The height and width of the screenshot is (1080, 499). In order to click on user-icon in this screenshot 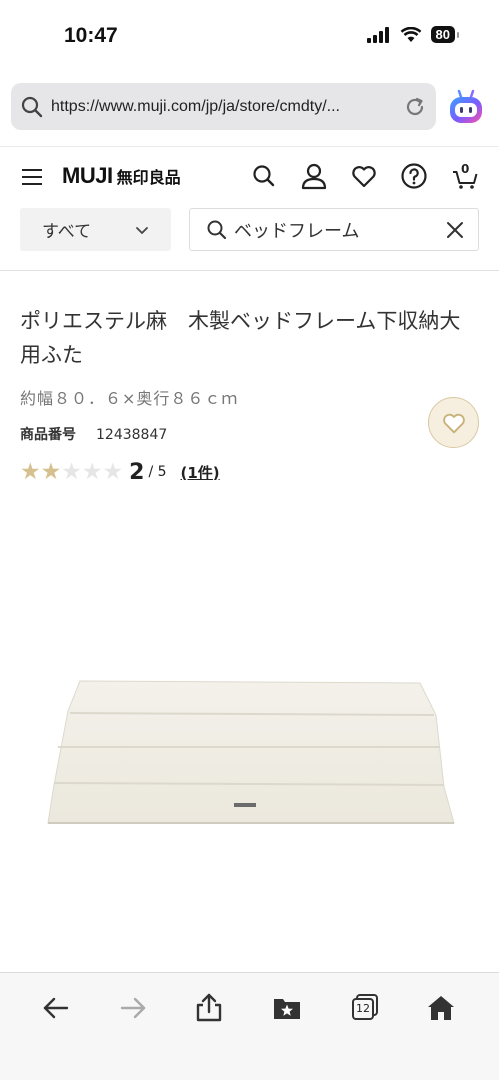, I will do `click(314, 176)`.